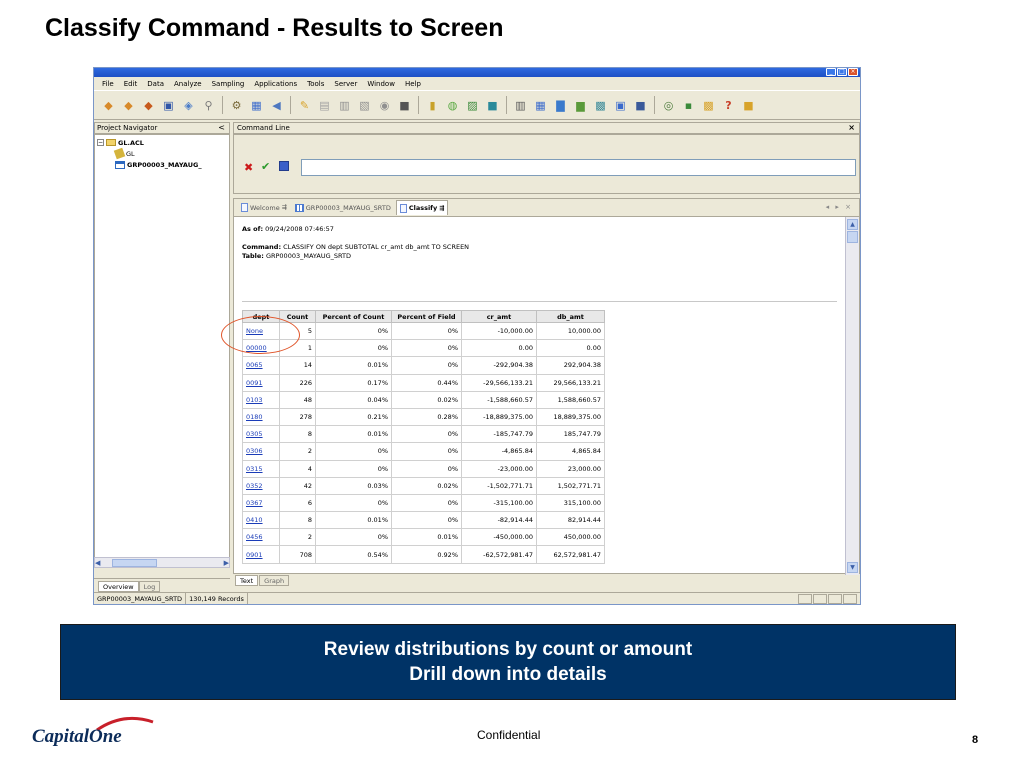 The height and width of the screenshot is (768, 1024). I want to click on menu-item-edit: Edit, so click(131, 84).